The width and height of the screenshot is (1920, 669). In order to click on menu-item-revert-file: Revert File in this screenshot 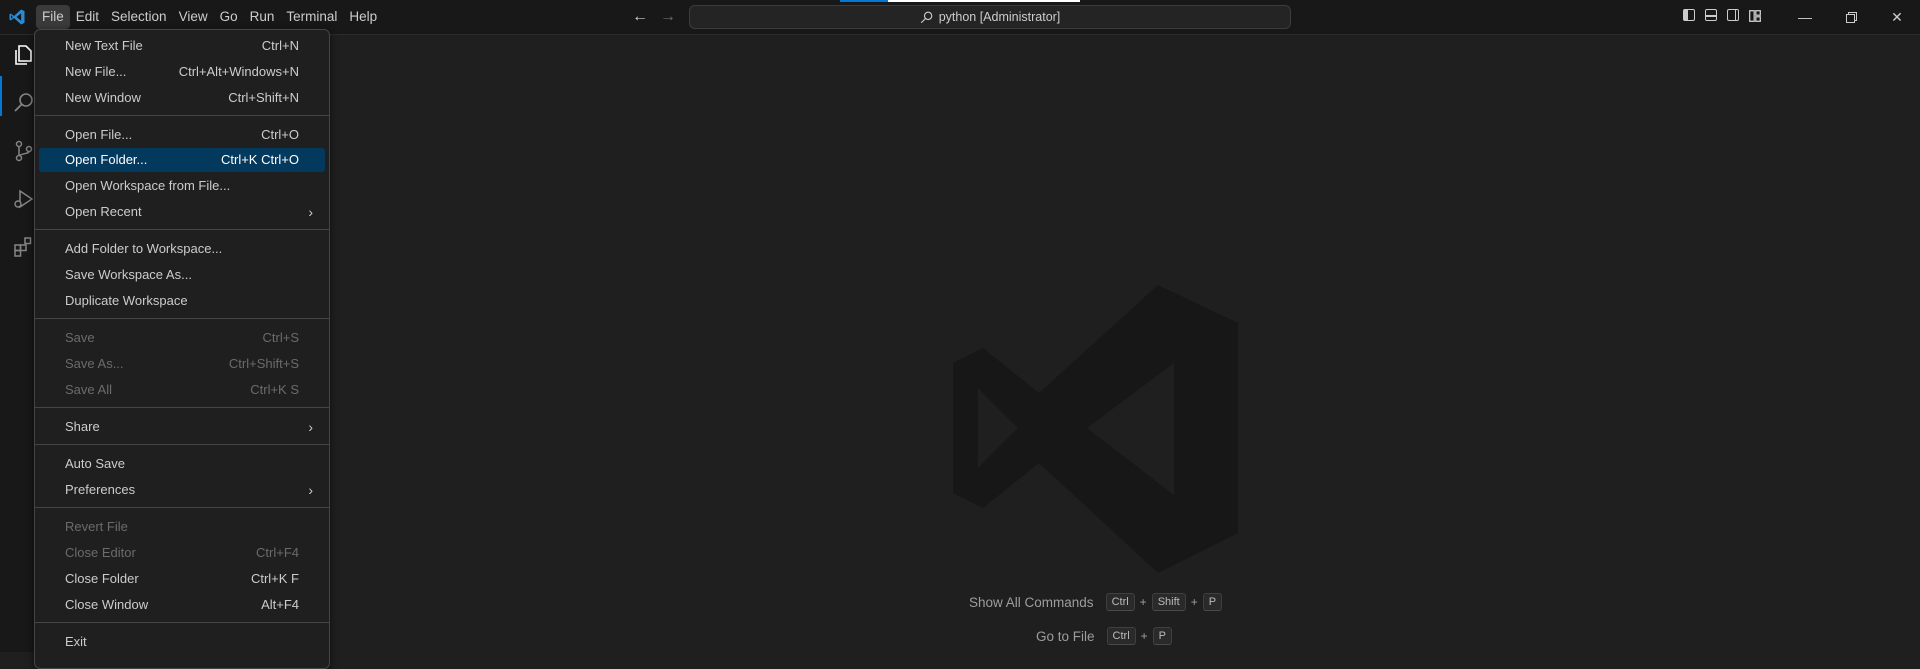, I will do `click(182, 527)`.